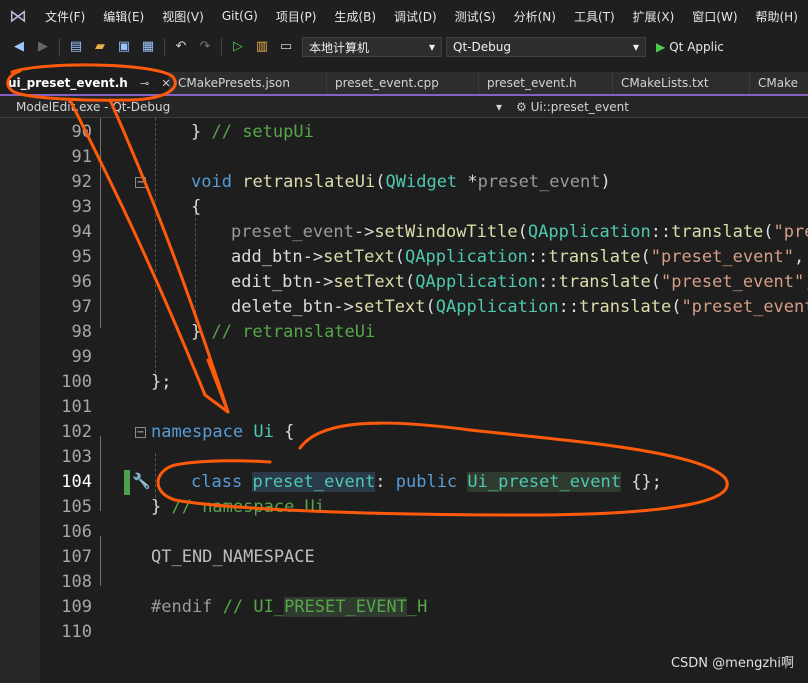 This screenshot has height=683, width=808. I want to click on run-label: Qt Applic, so click(696, 47).